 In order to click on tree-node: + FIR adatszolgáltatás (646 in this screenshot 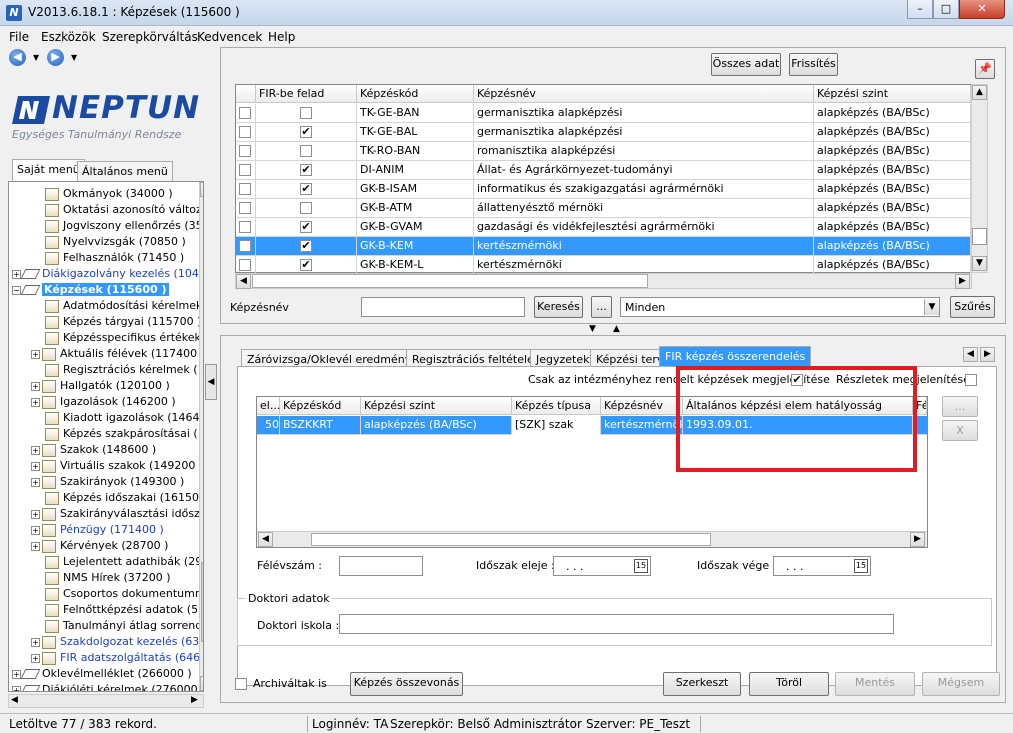, I will do `click(115, 658)`.